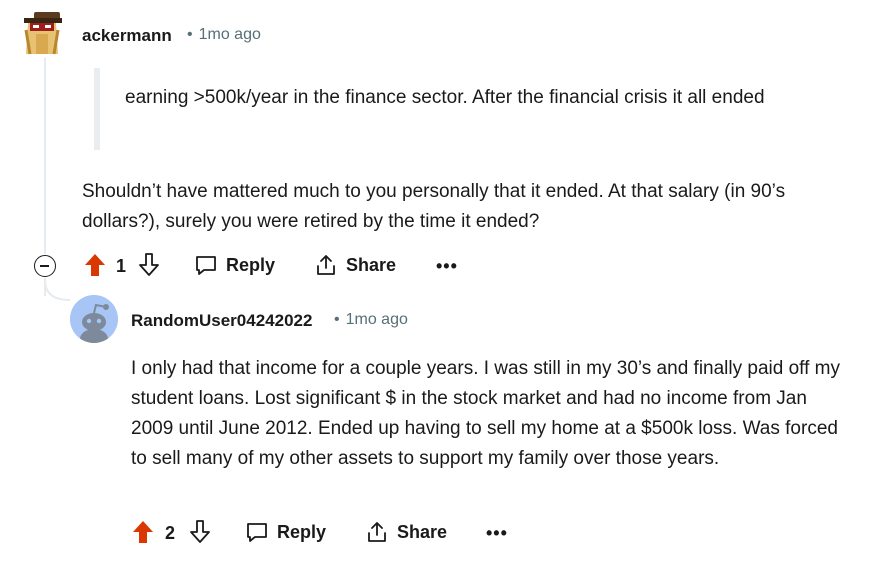 The width and height of the screenshot is (893, 577). I want to click on username: RandomUser04242022, so click(221, 321).